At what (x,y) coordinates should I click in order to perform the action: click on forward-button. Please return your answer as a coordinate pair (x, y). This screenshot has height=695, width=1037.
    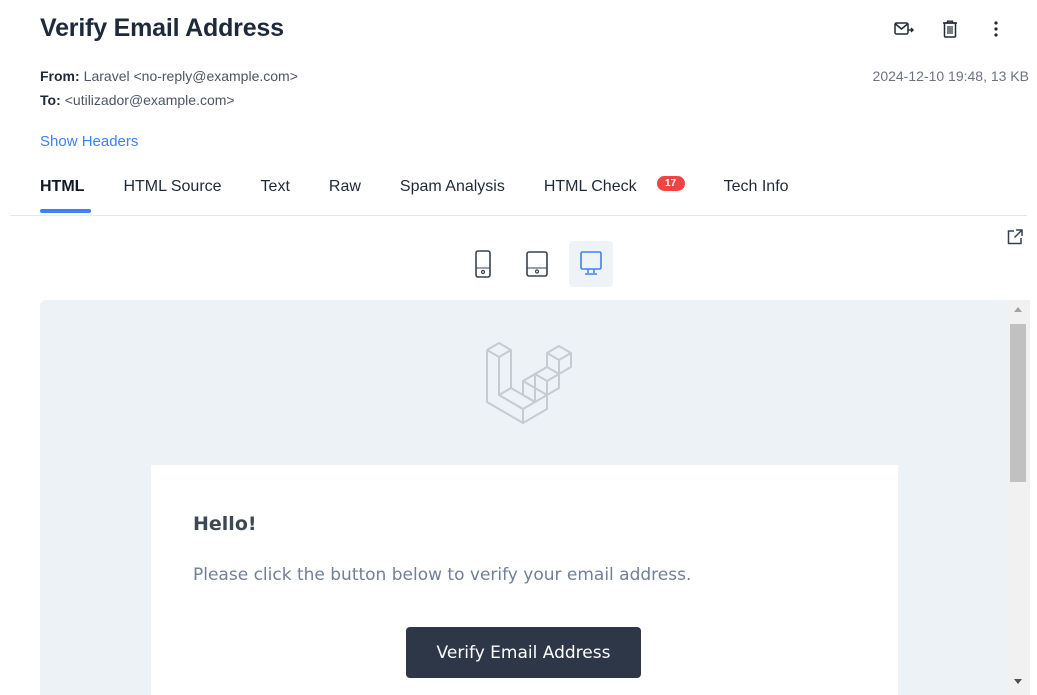
    Looking at the image, I should click on (904, 29).